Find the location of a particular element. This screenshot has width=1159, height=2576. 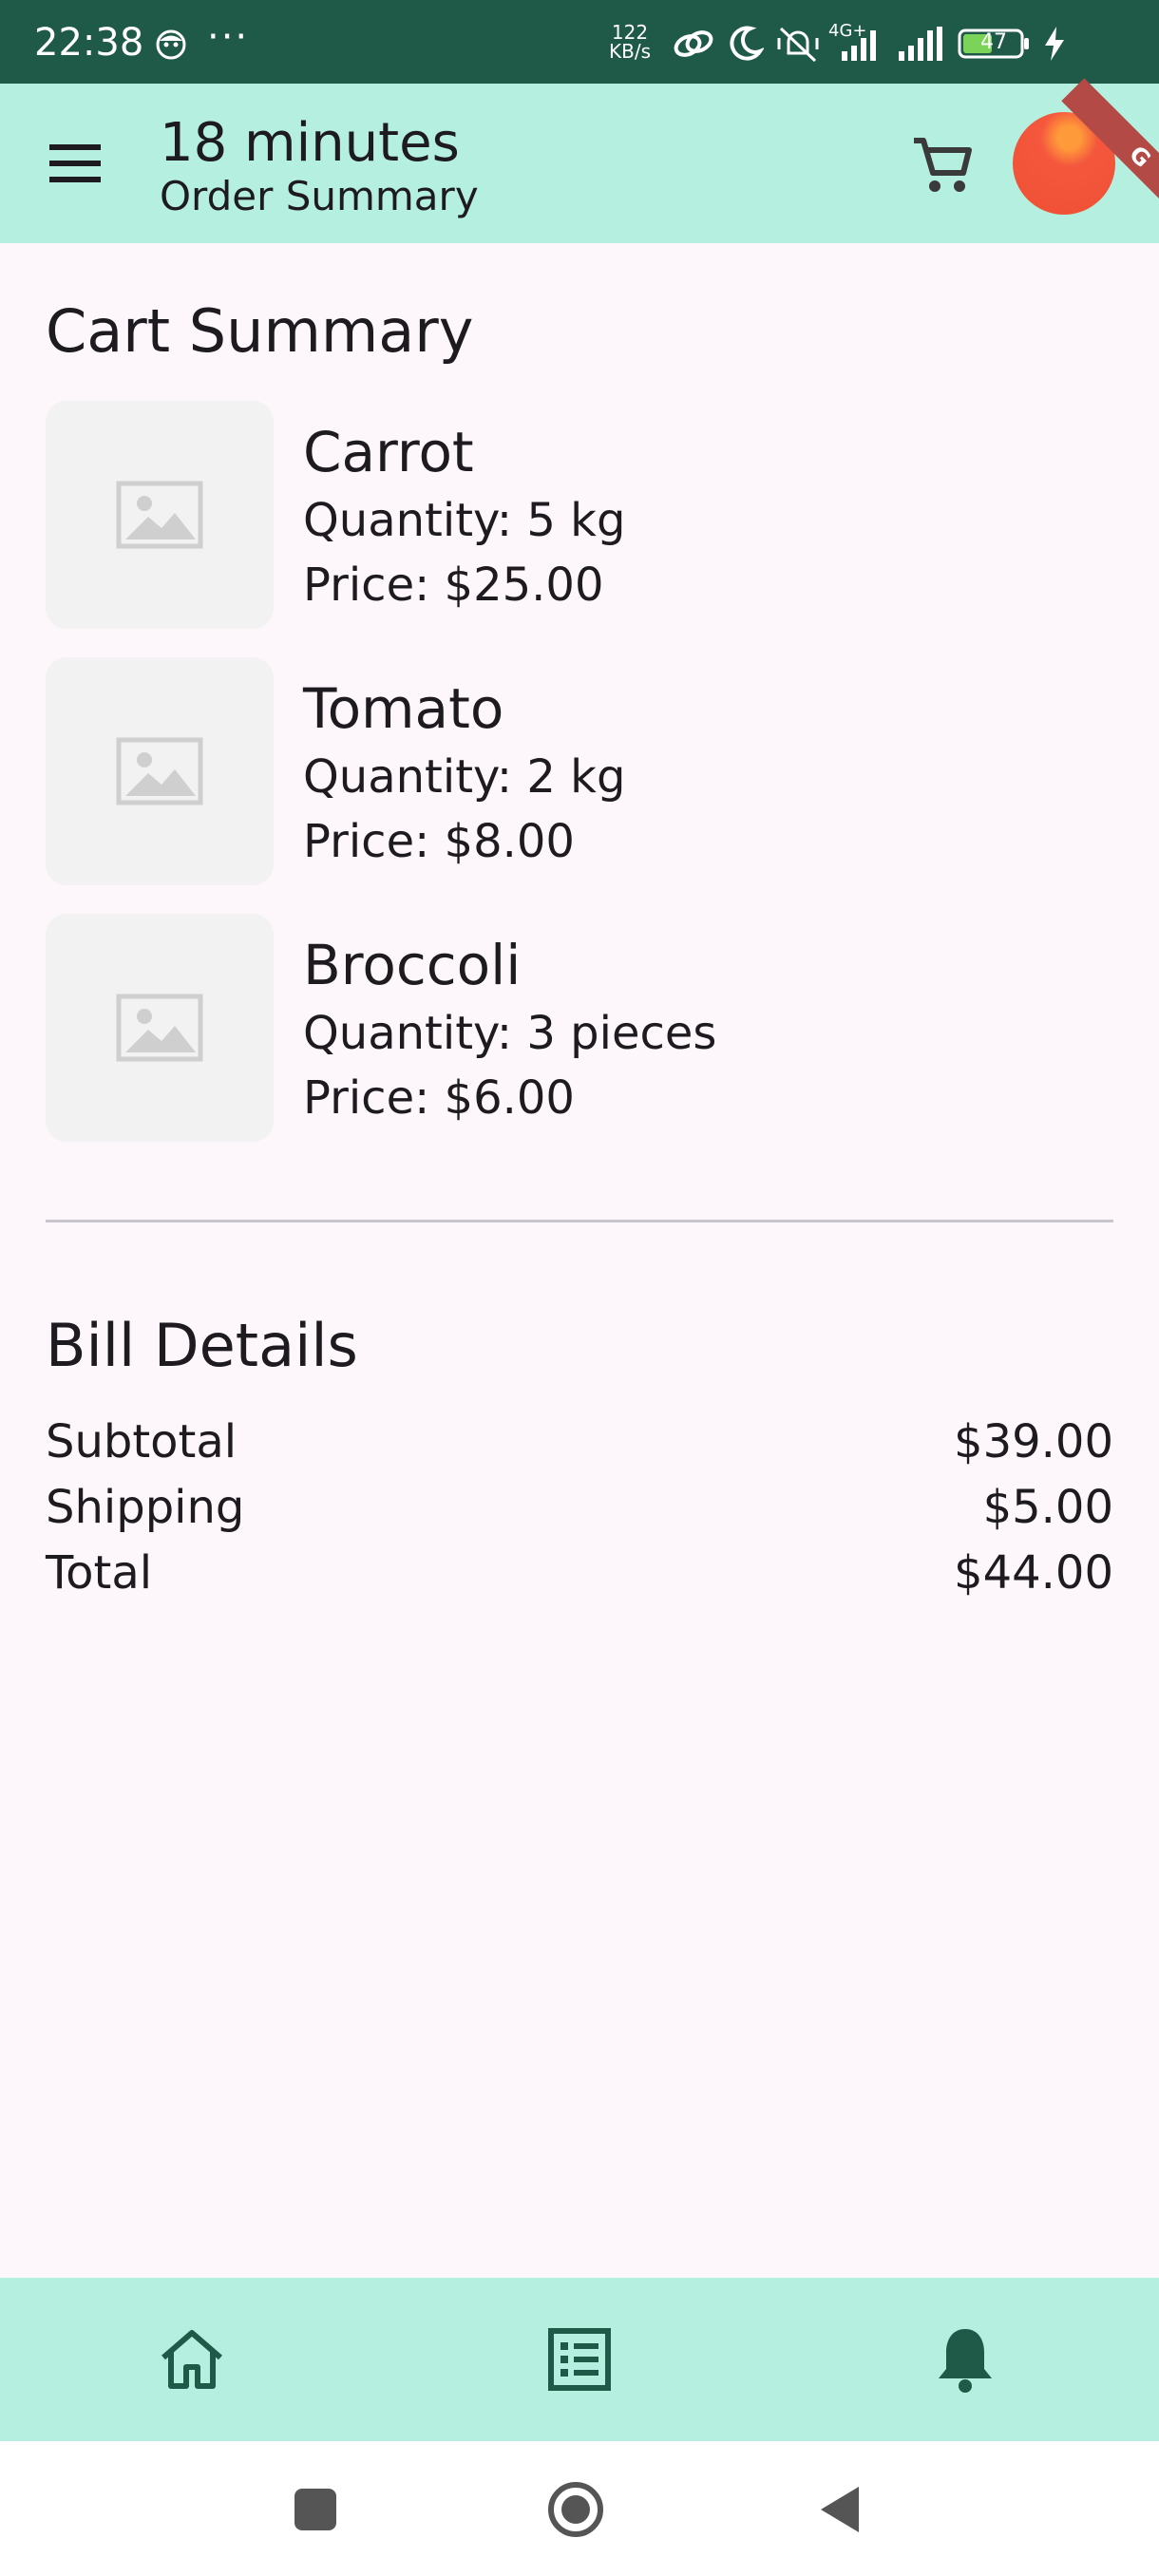

status-bar: 22:38 ··· 122 KB/s 4G+ 47 is located at coordinates (579, 42).